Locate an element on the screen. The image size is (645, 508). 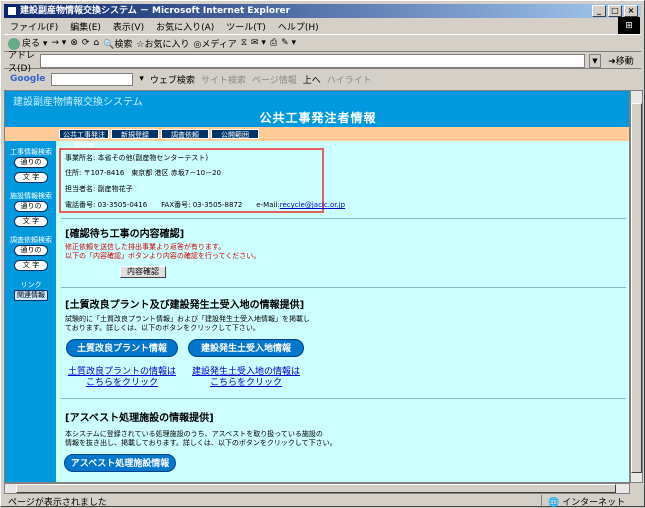
horizontal-scrollbar is located at coordinates (317, 488).